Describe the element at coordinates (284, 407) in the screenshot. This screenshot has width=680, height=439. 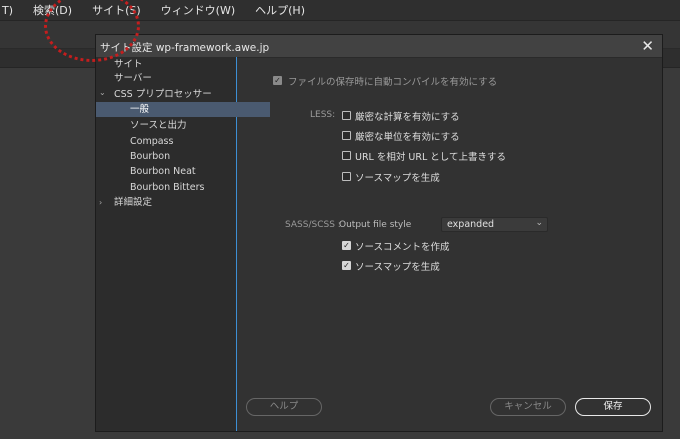
I see `help-button: ヘルプ` at that location.